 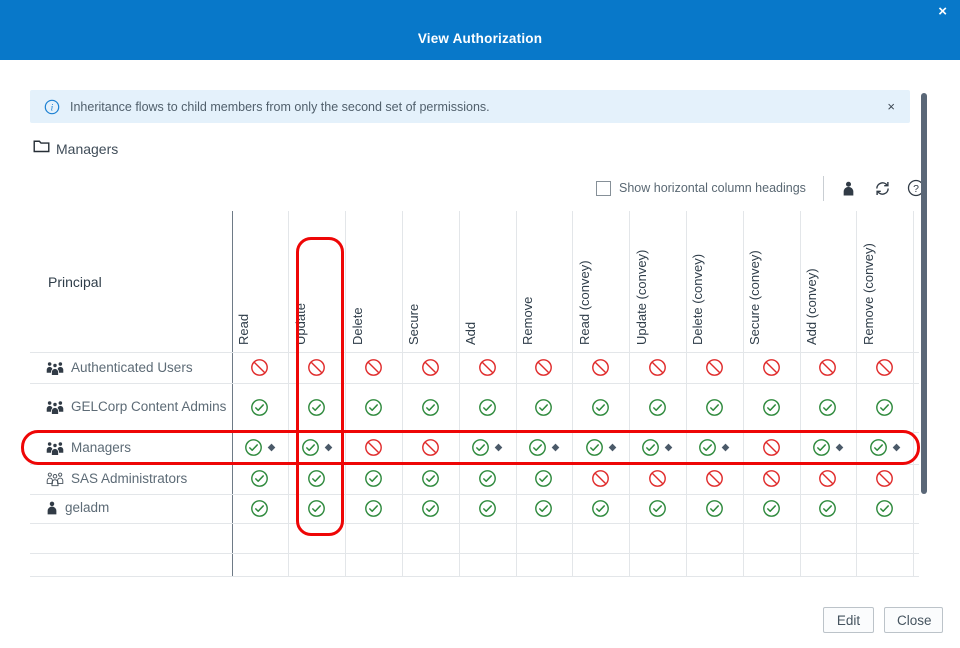 What do you see at coordinates (52, 508) in the screenshot?
I see `person-icon` at bounding box center [52, 508].